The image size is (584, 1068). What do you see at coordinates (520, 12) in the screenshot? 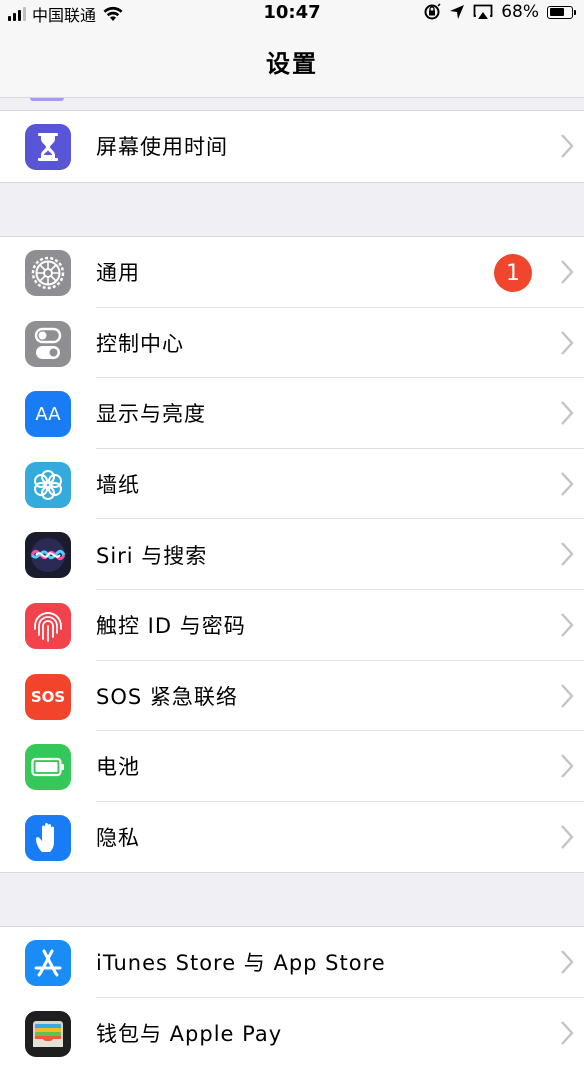
I see `battery-percent: 68%` at bounding box center [520, 12].